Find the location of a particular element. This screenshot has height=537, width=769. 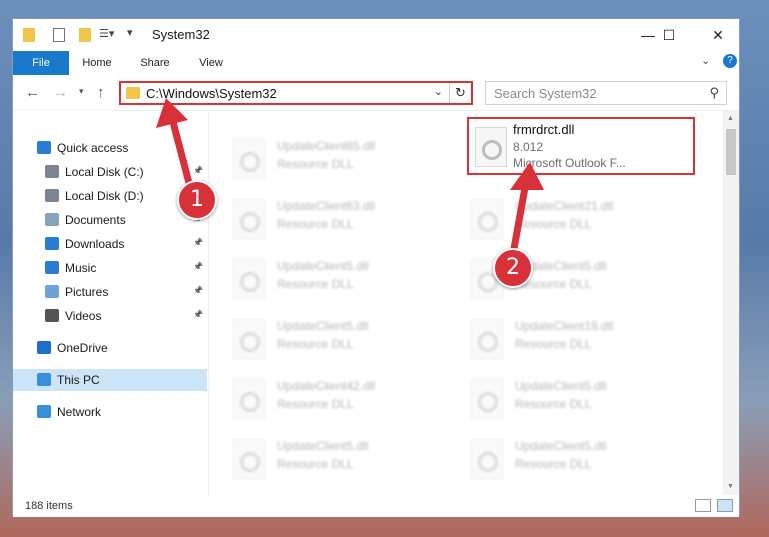

scroll-down-icon: ▼ is located at coordinates (730, 486).